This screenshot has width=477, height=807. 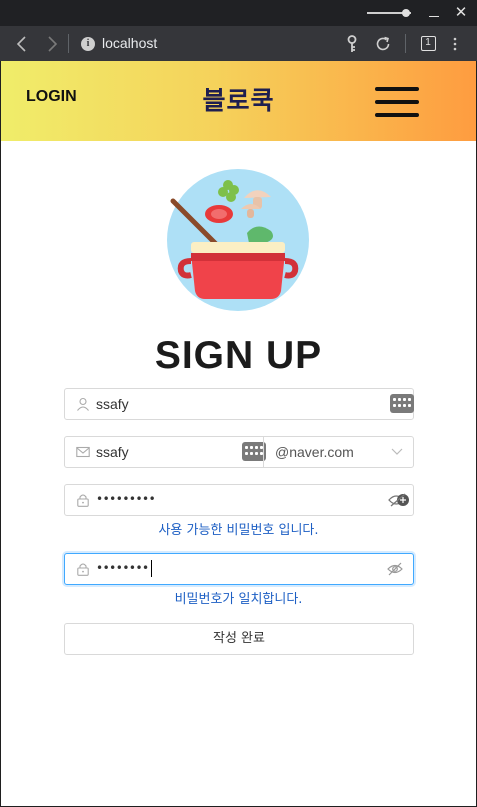 What do you see at coordinates (83, 404) in the screenshot?
I see `user-icon` at bounding box center [83, 404].